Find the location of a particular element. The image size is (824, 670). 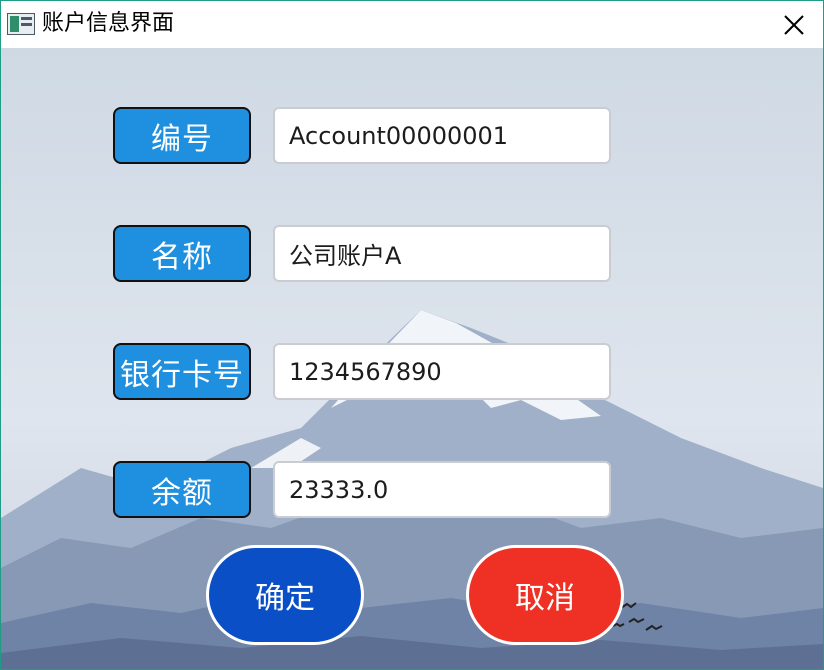

close-button is located at coordinates (794, 24).